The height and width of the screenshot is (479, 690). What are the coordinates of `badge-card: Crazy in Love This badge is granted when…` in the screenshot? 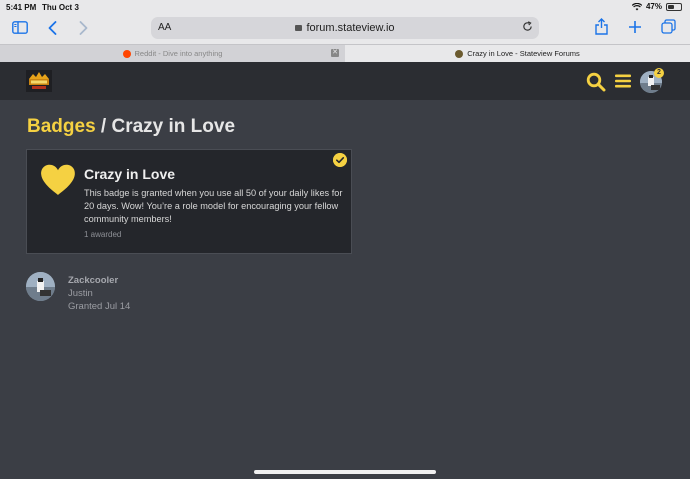 It's located at (189, 201).